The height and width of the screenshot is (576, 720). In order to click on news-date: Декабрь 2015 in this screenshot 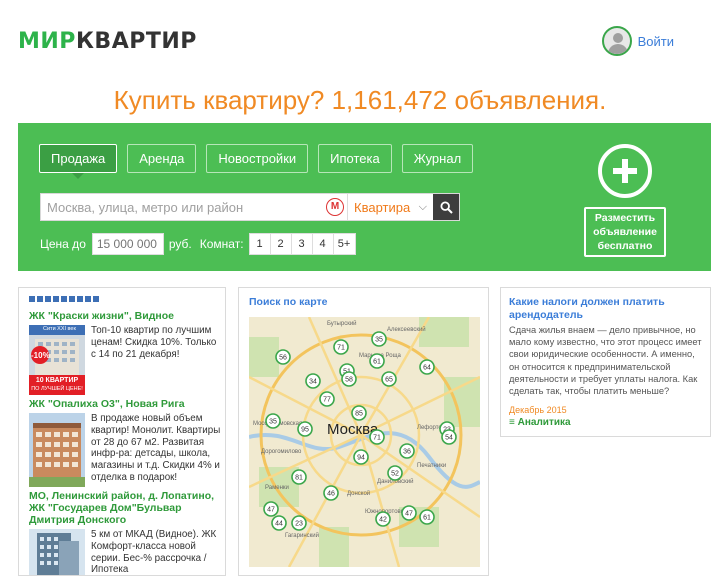, I will do `click(538, 410)`.